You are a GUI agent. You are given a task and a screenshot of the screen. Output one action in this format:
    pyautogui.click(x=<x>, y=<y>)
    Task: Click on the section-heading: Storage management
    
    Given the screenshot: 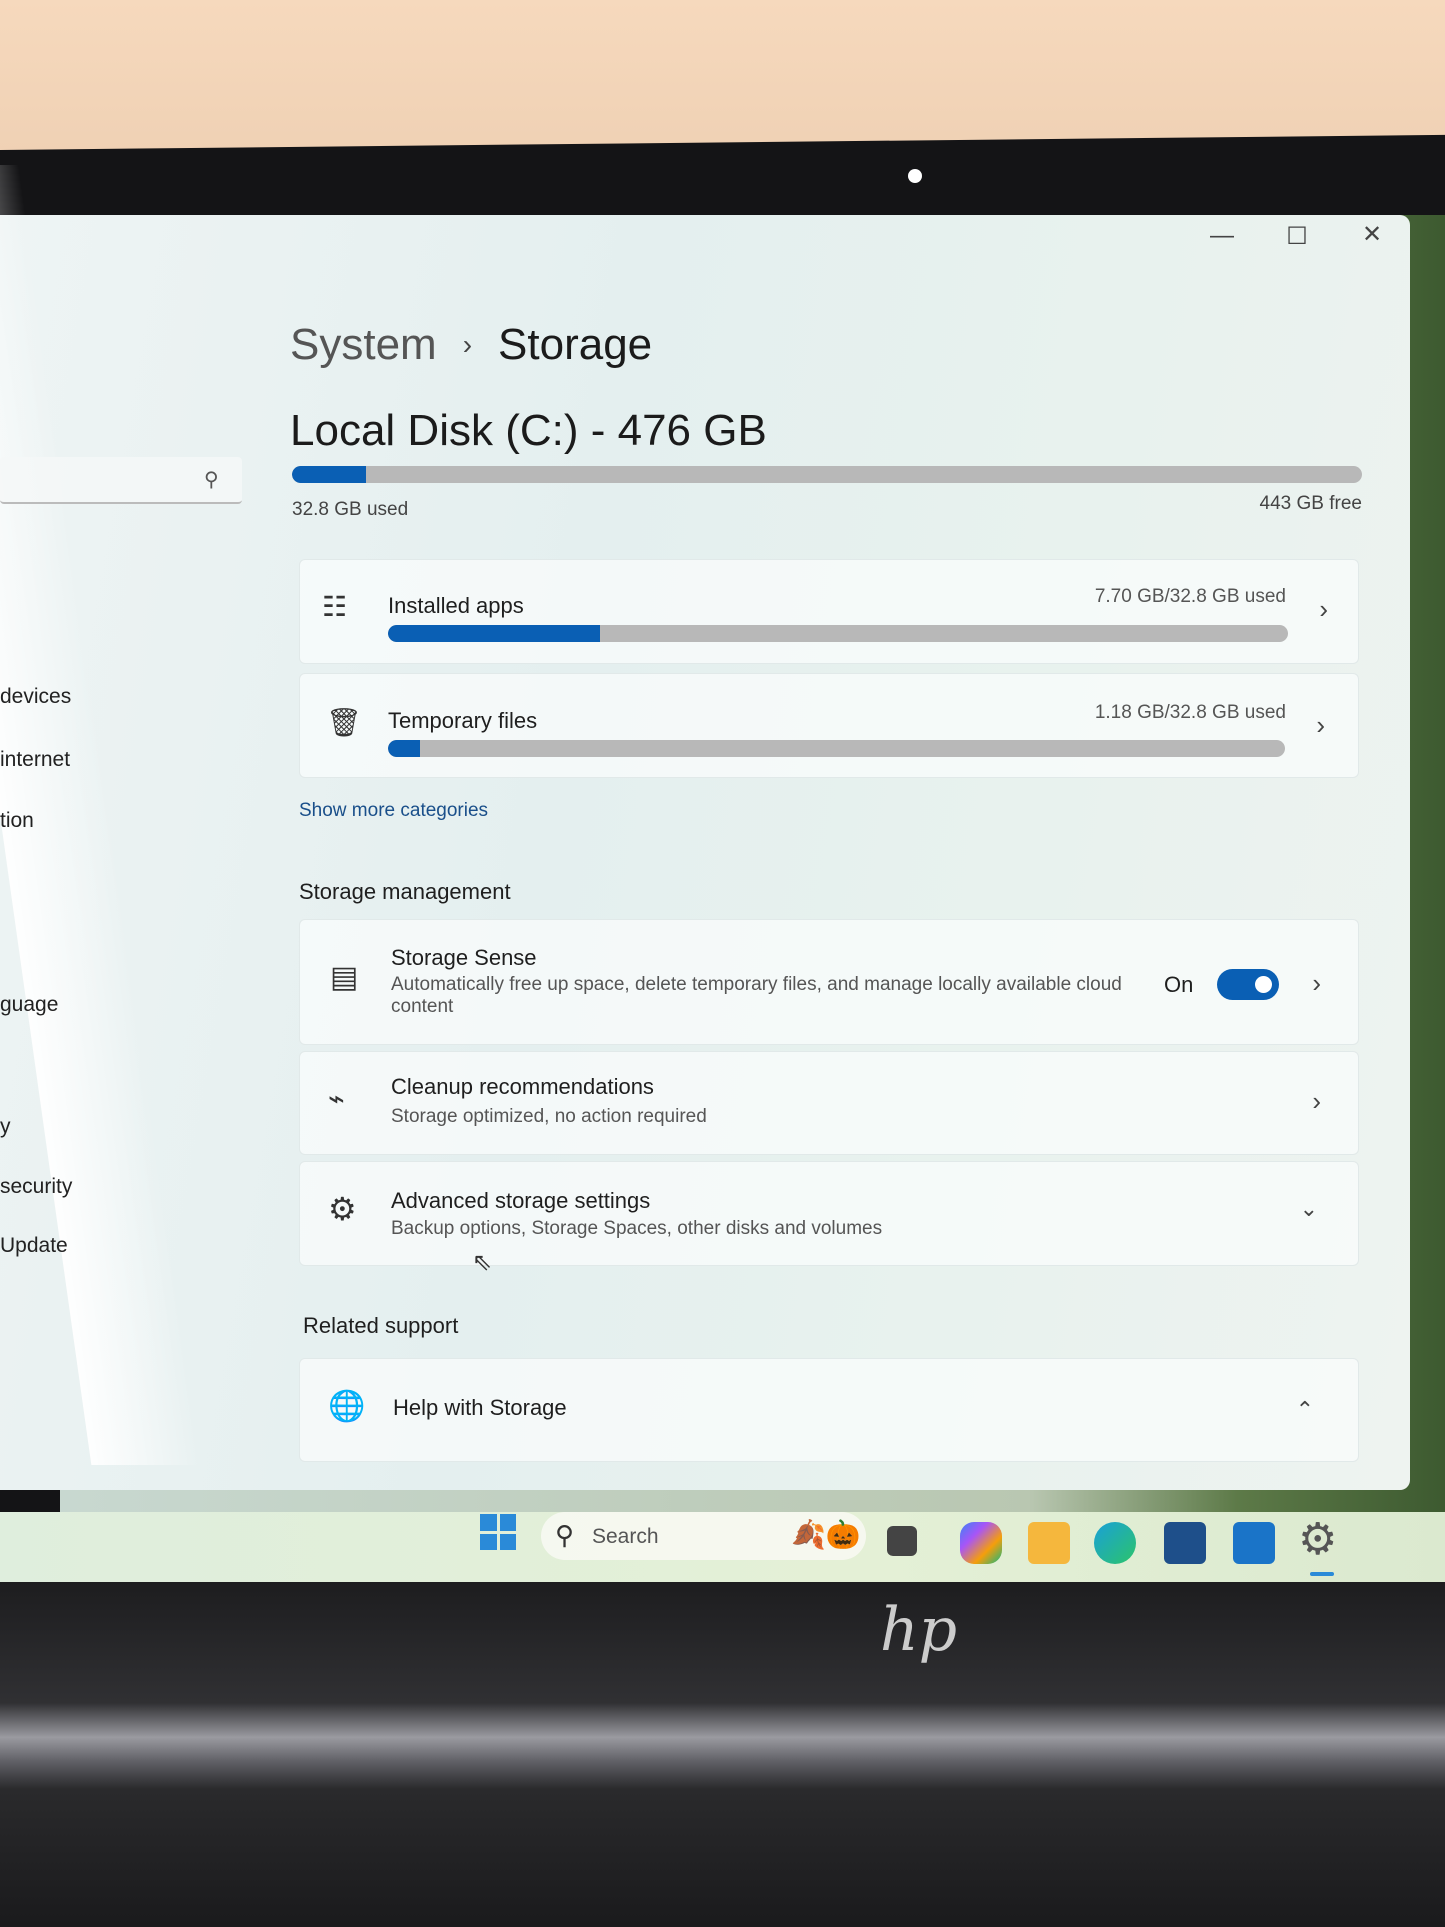 What is the action you would take?
    pyautogui.click(x=405, y=891)
    